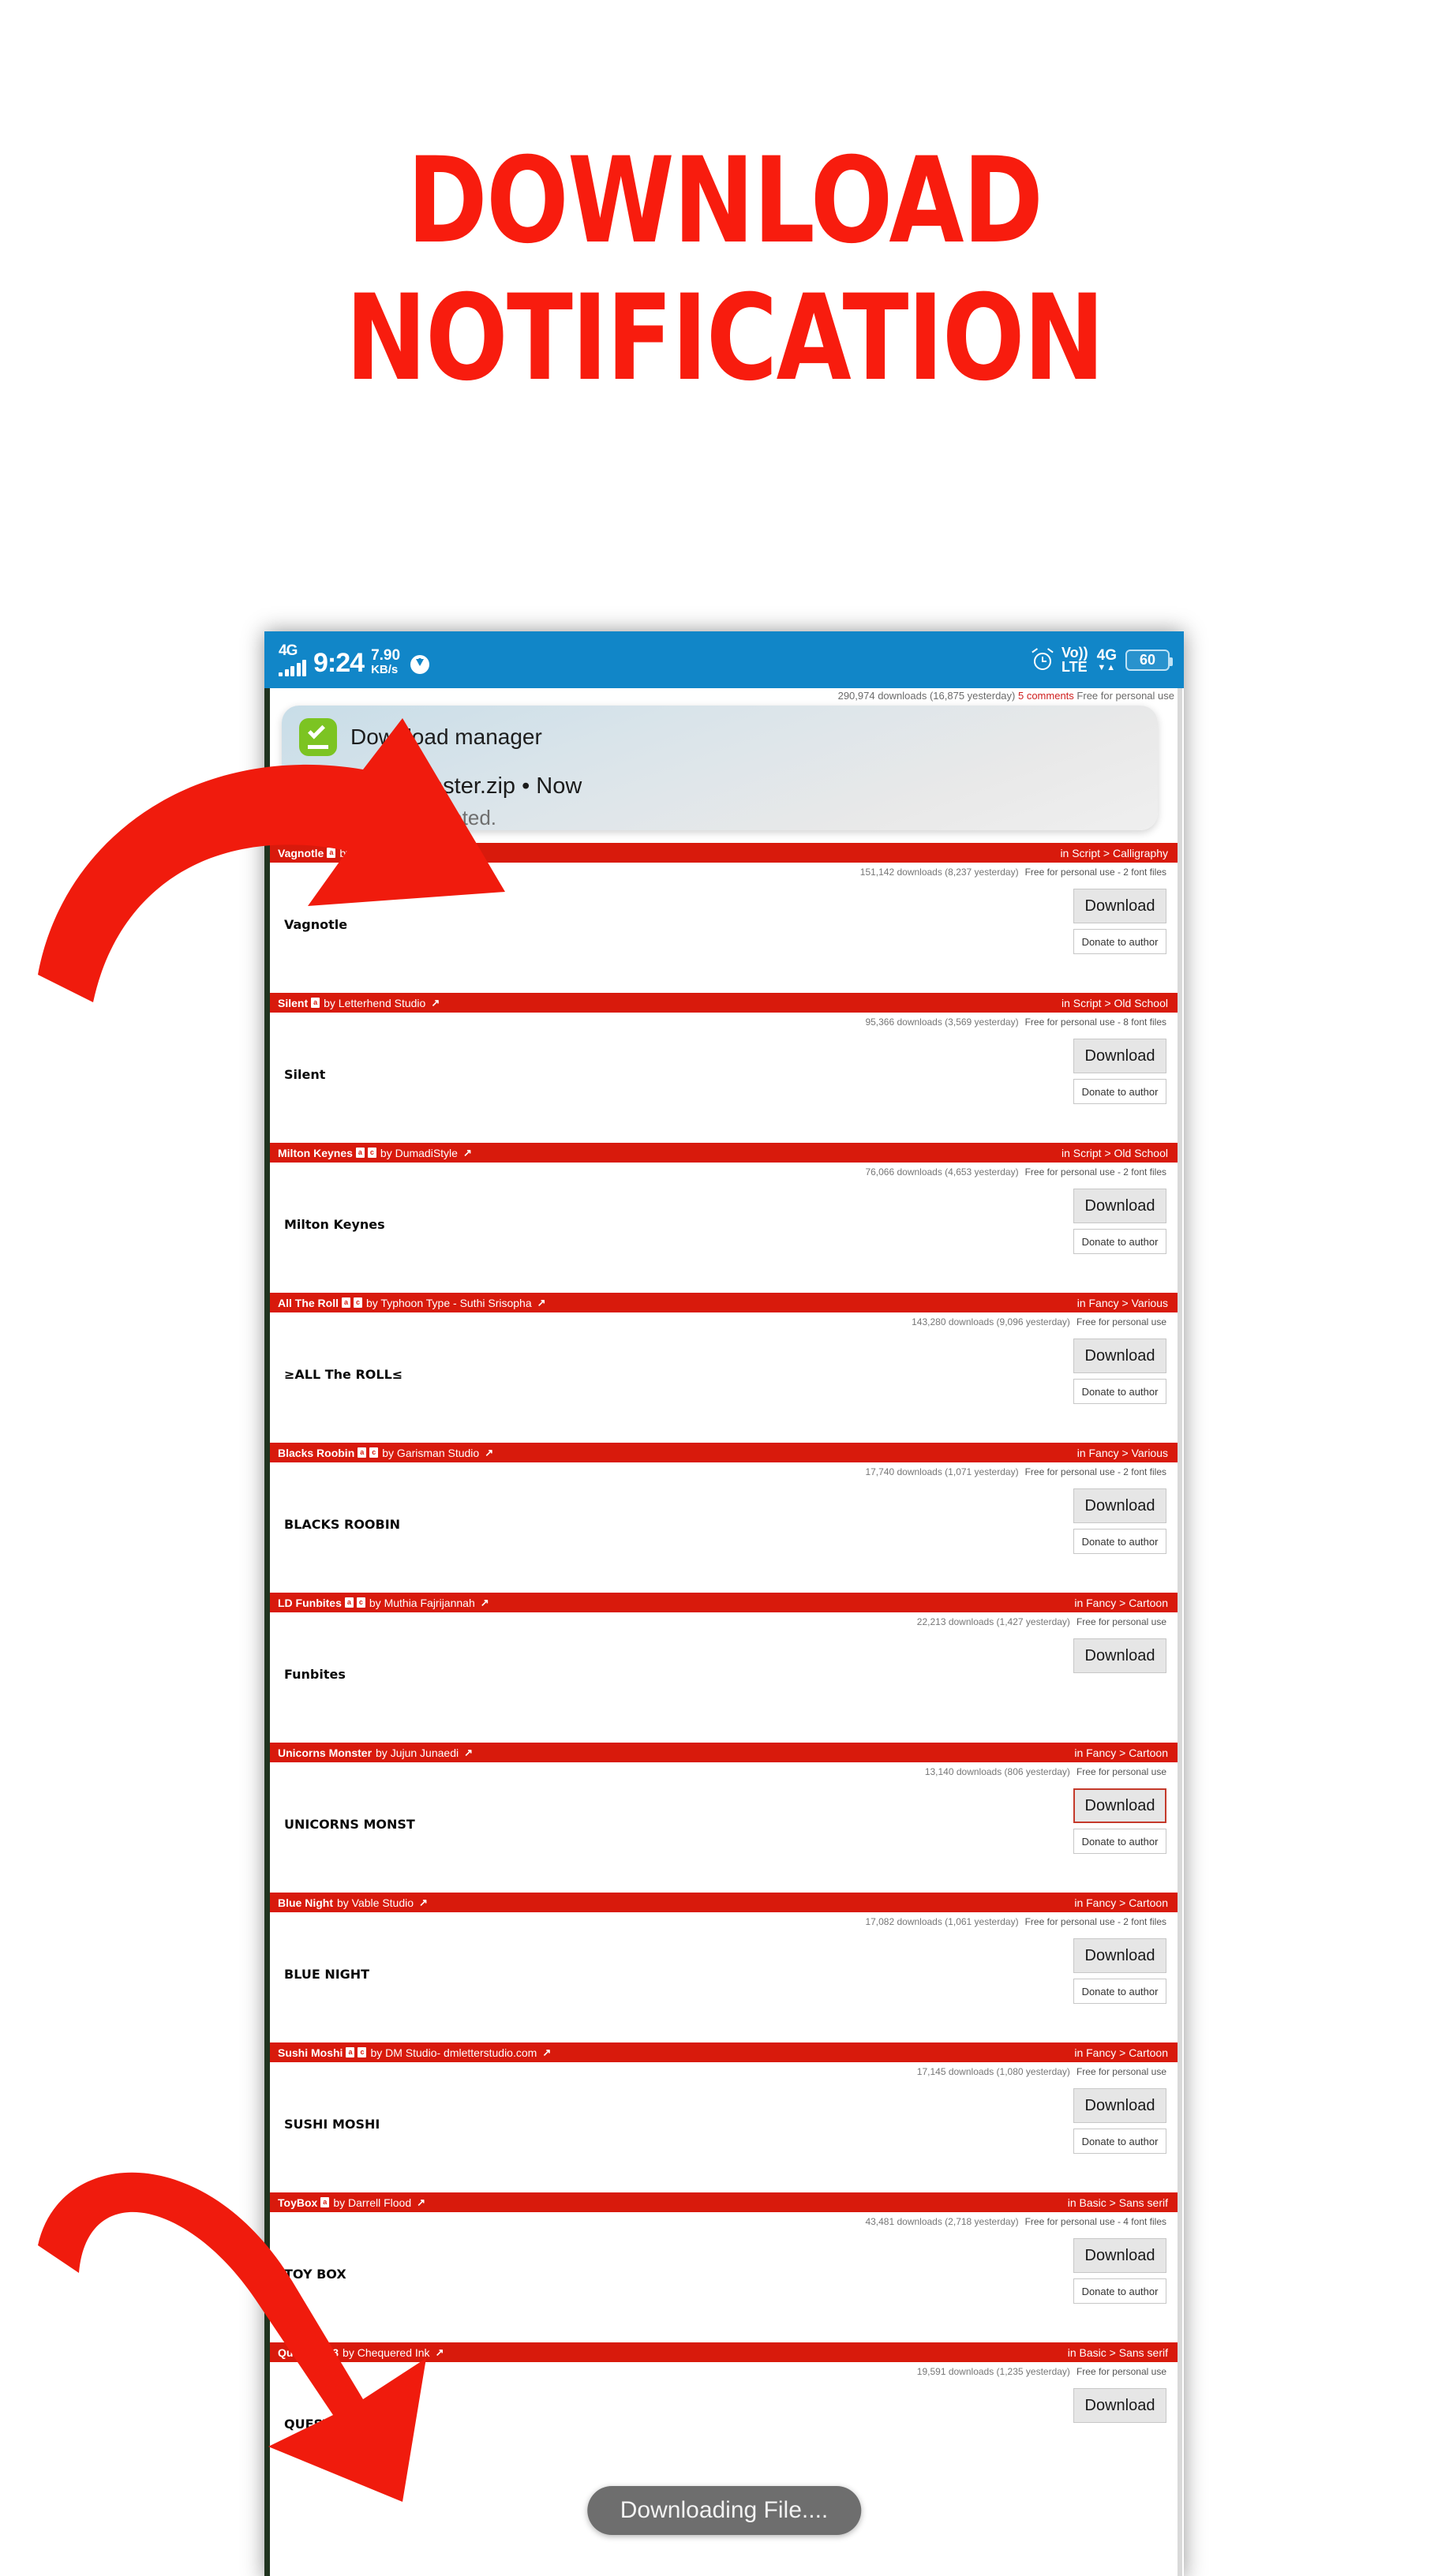  I want to click on font-author: by DM Studio- dmletterstudio.com, so click(453, 2052).